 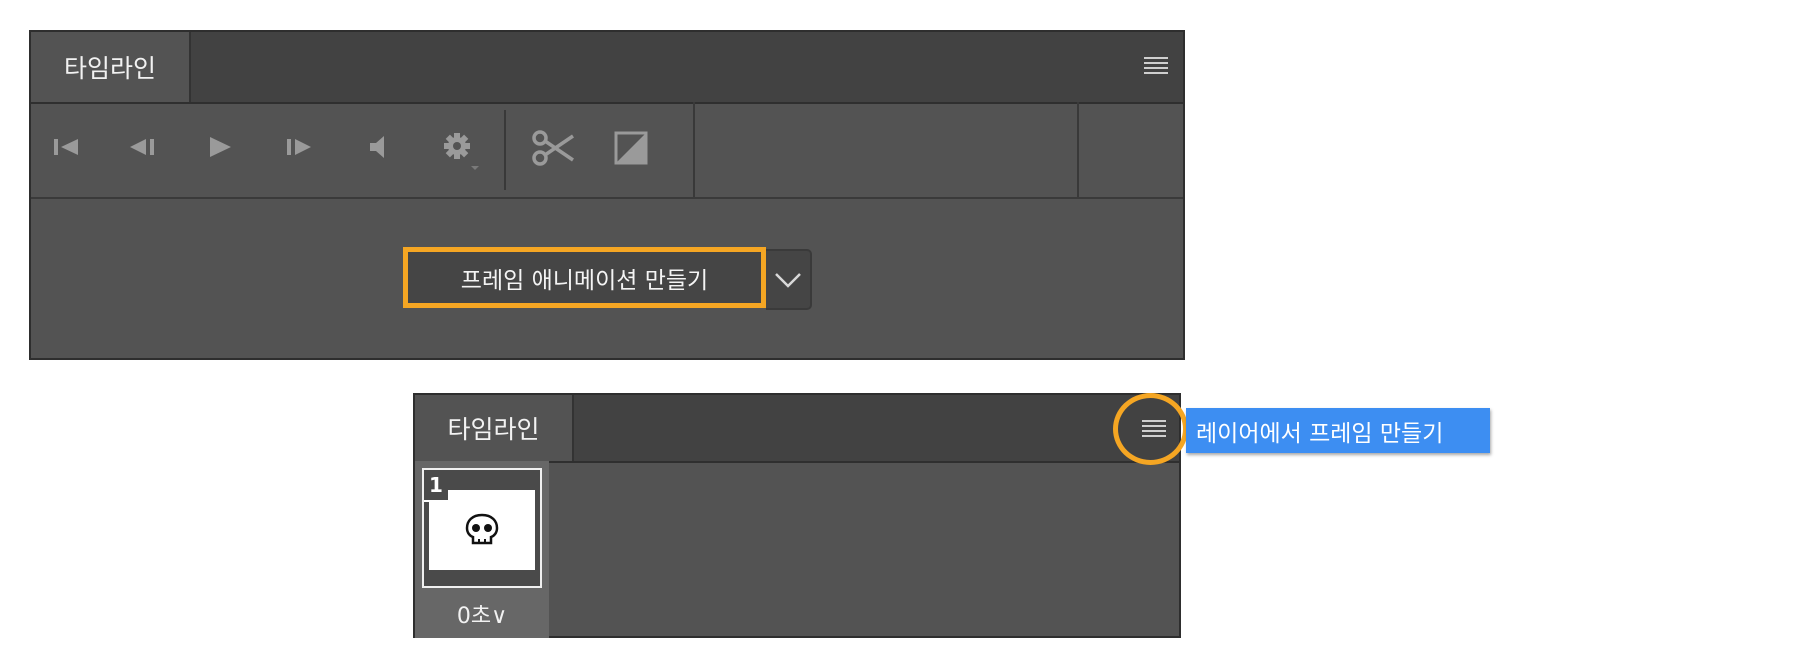 I want to click on step-back-icon, so click(x=142, y=147).